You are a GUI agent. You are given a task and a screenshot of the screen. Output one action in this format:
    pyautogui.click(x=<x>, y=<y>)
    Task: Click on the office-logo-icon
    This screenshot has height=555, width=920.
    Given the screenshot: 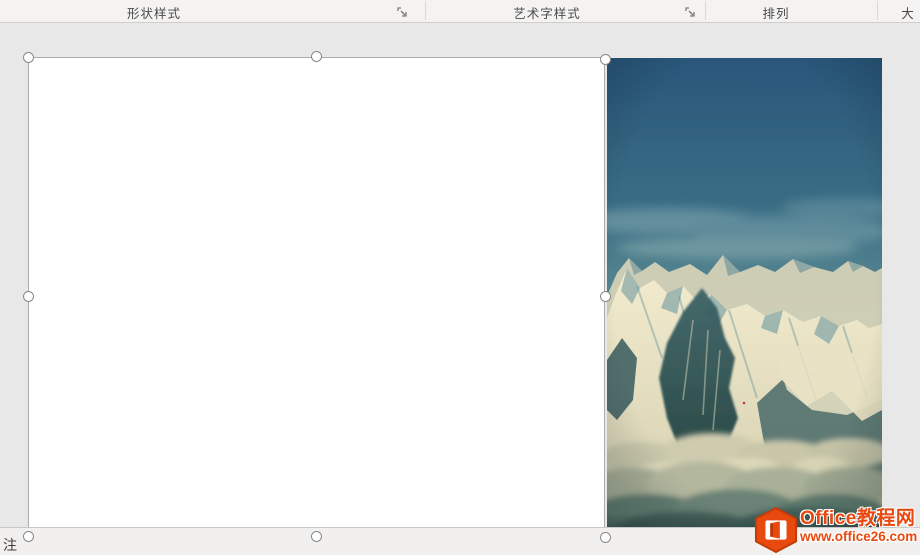 What is the action you would take?
    pyautogui.click(x=776, y=530)
    